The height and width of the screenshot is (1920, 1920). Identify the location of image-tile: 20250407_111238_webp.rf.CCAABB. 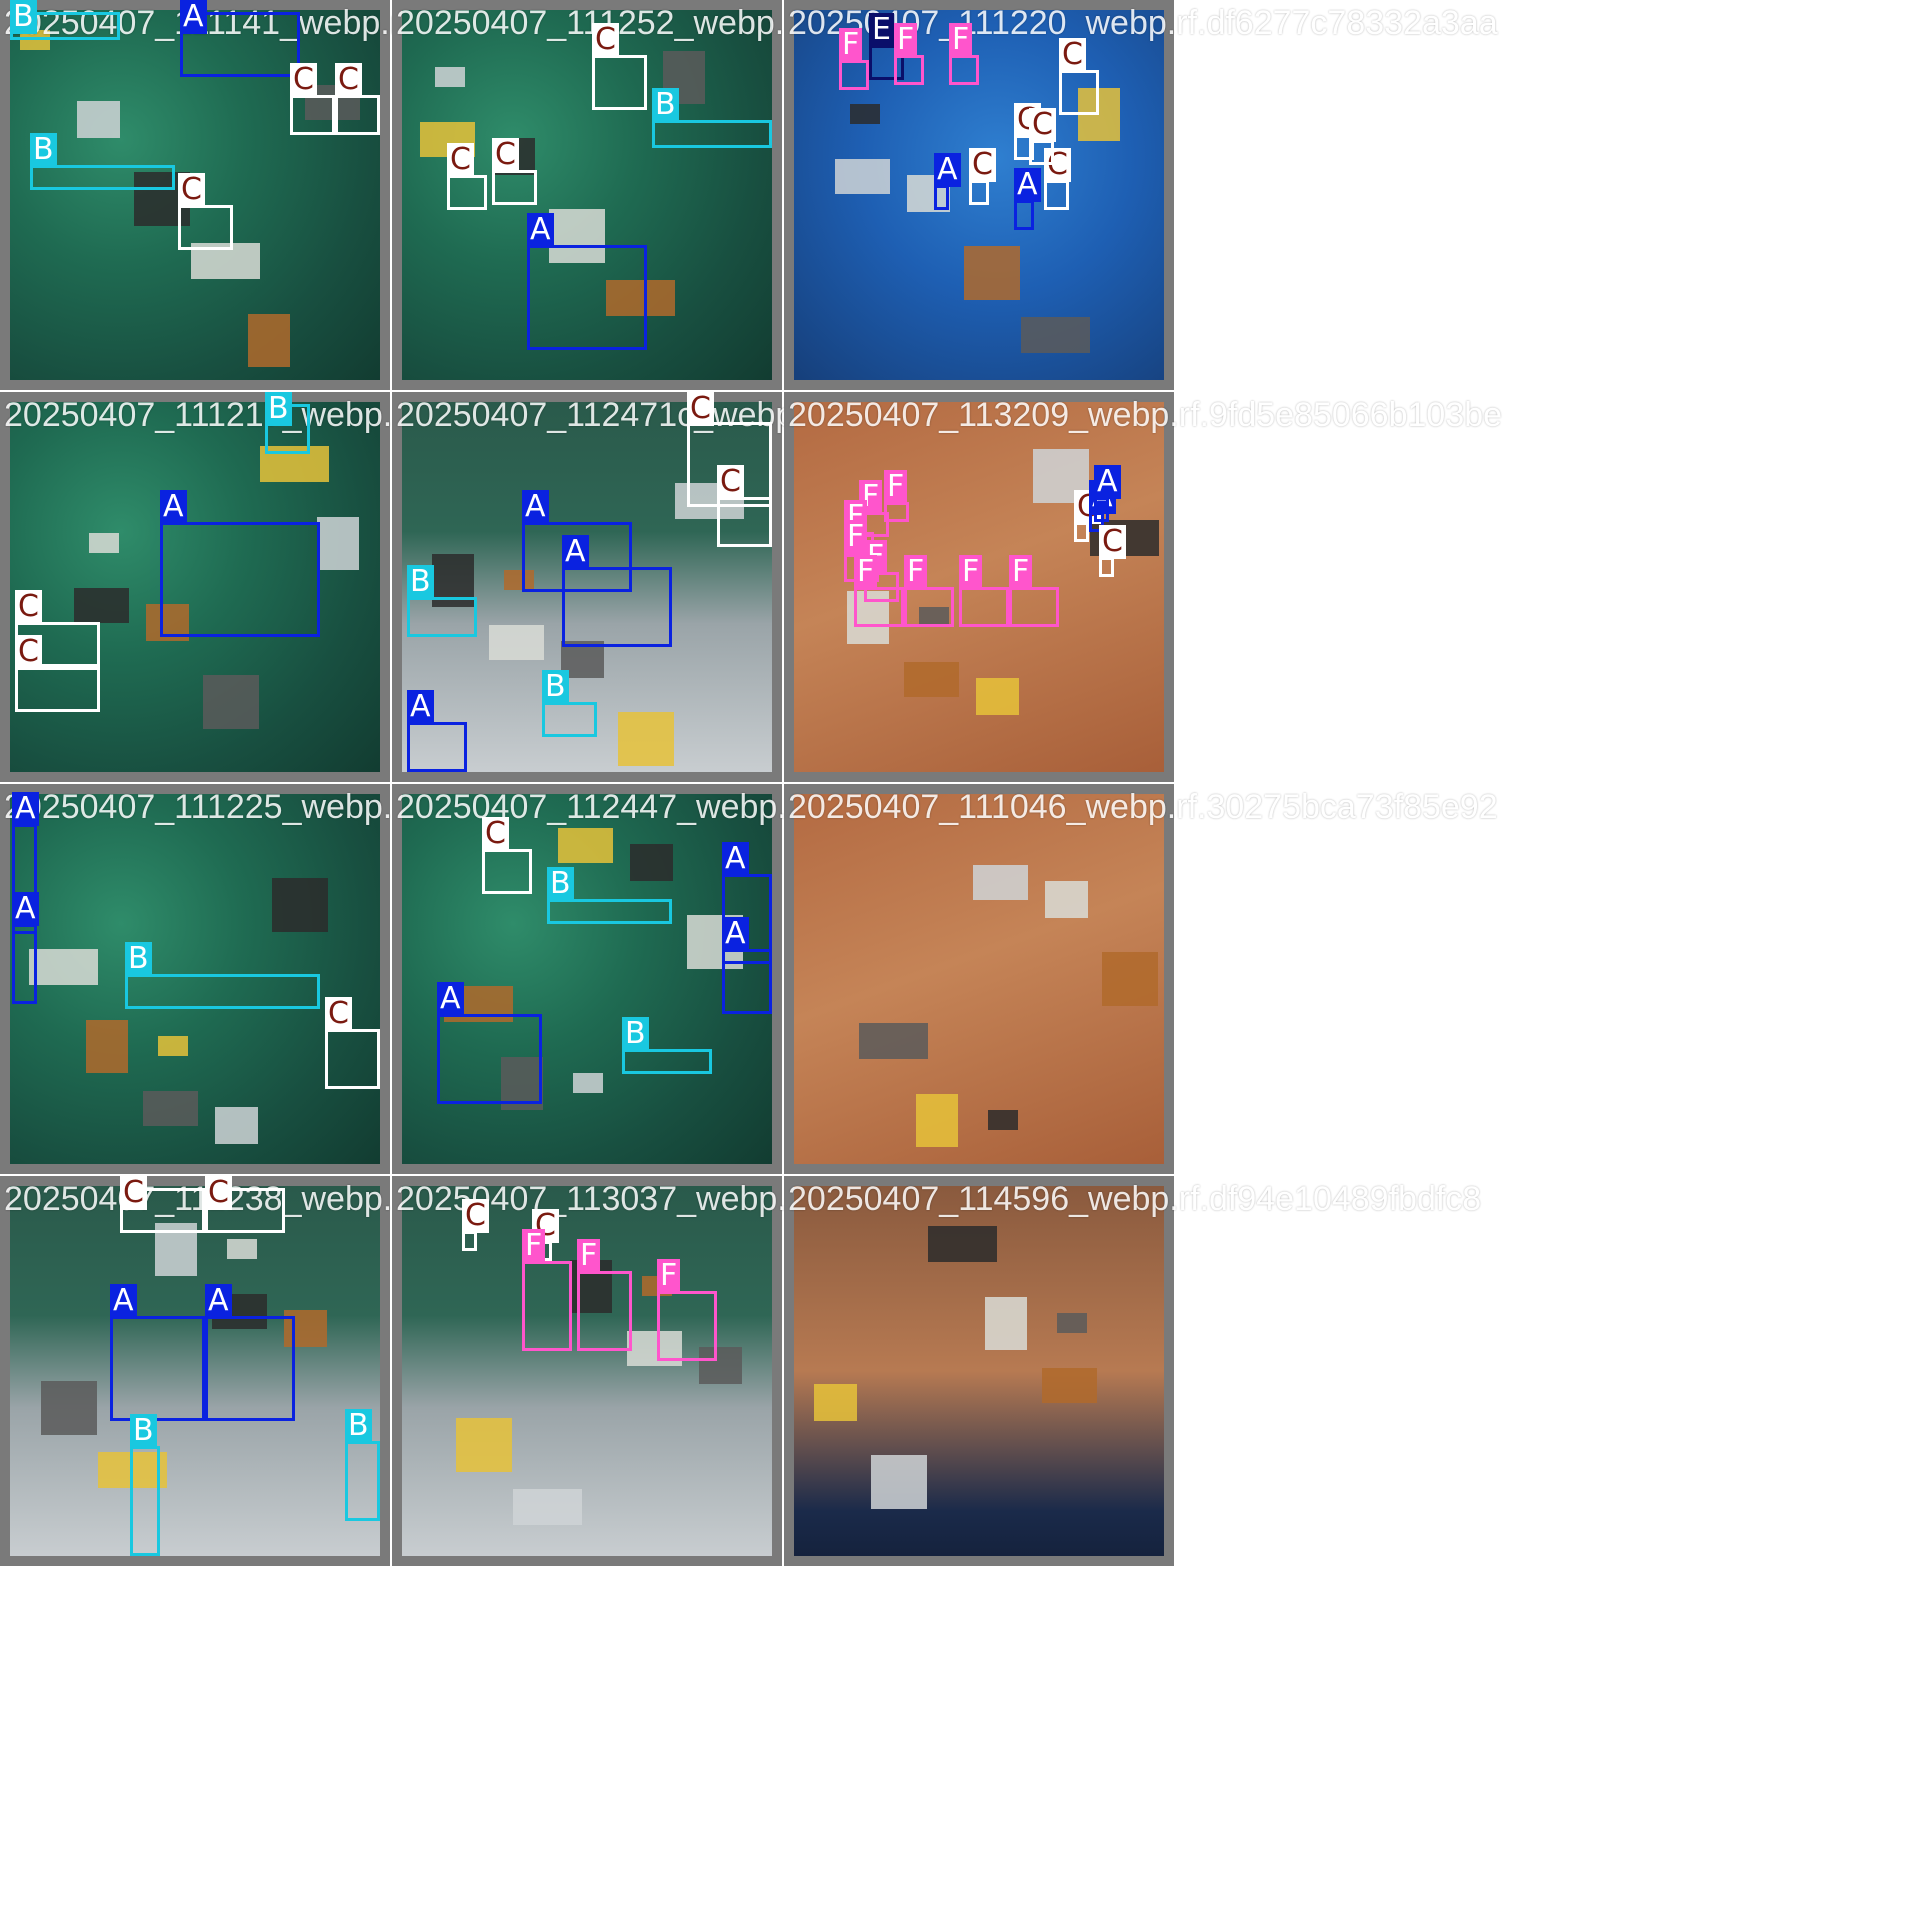
(211, 1371).